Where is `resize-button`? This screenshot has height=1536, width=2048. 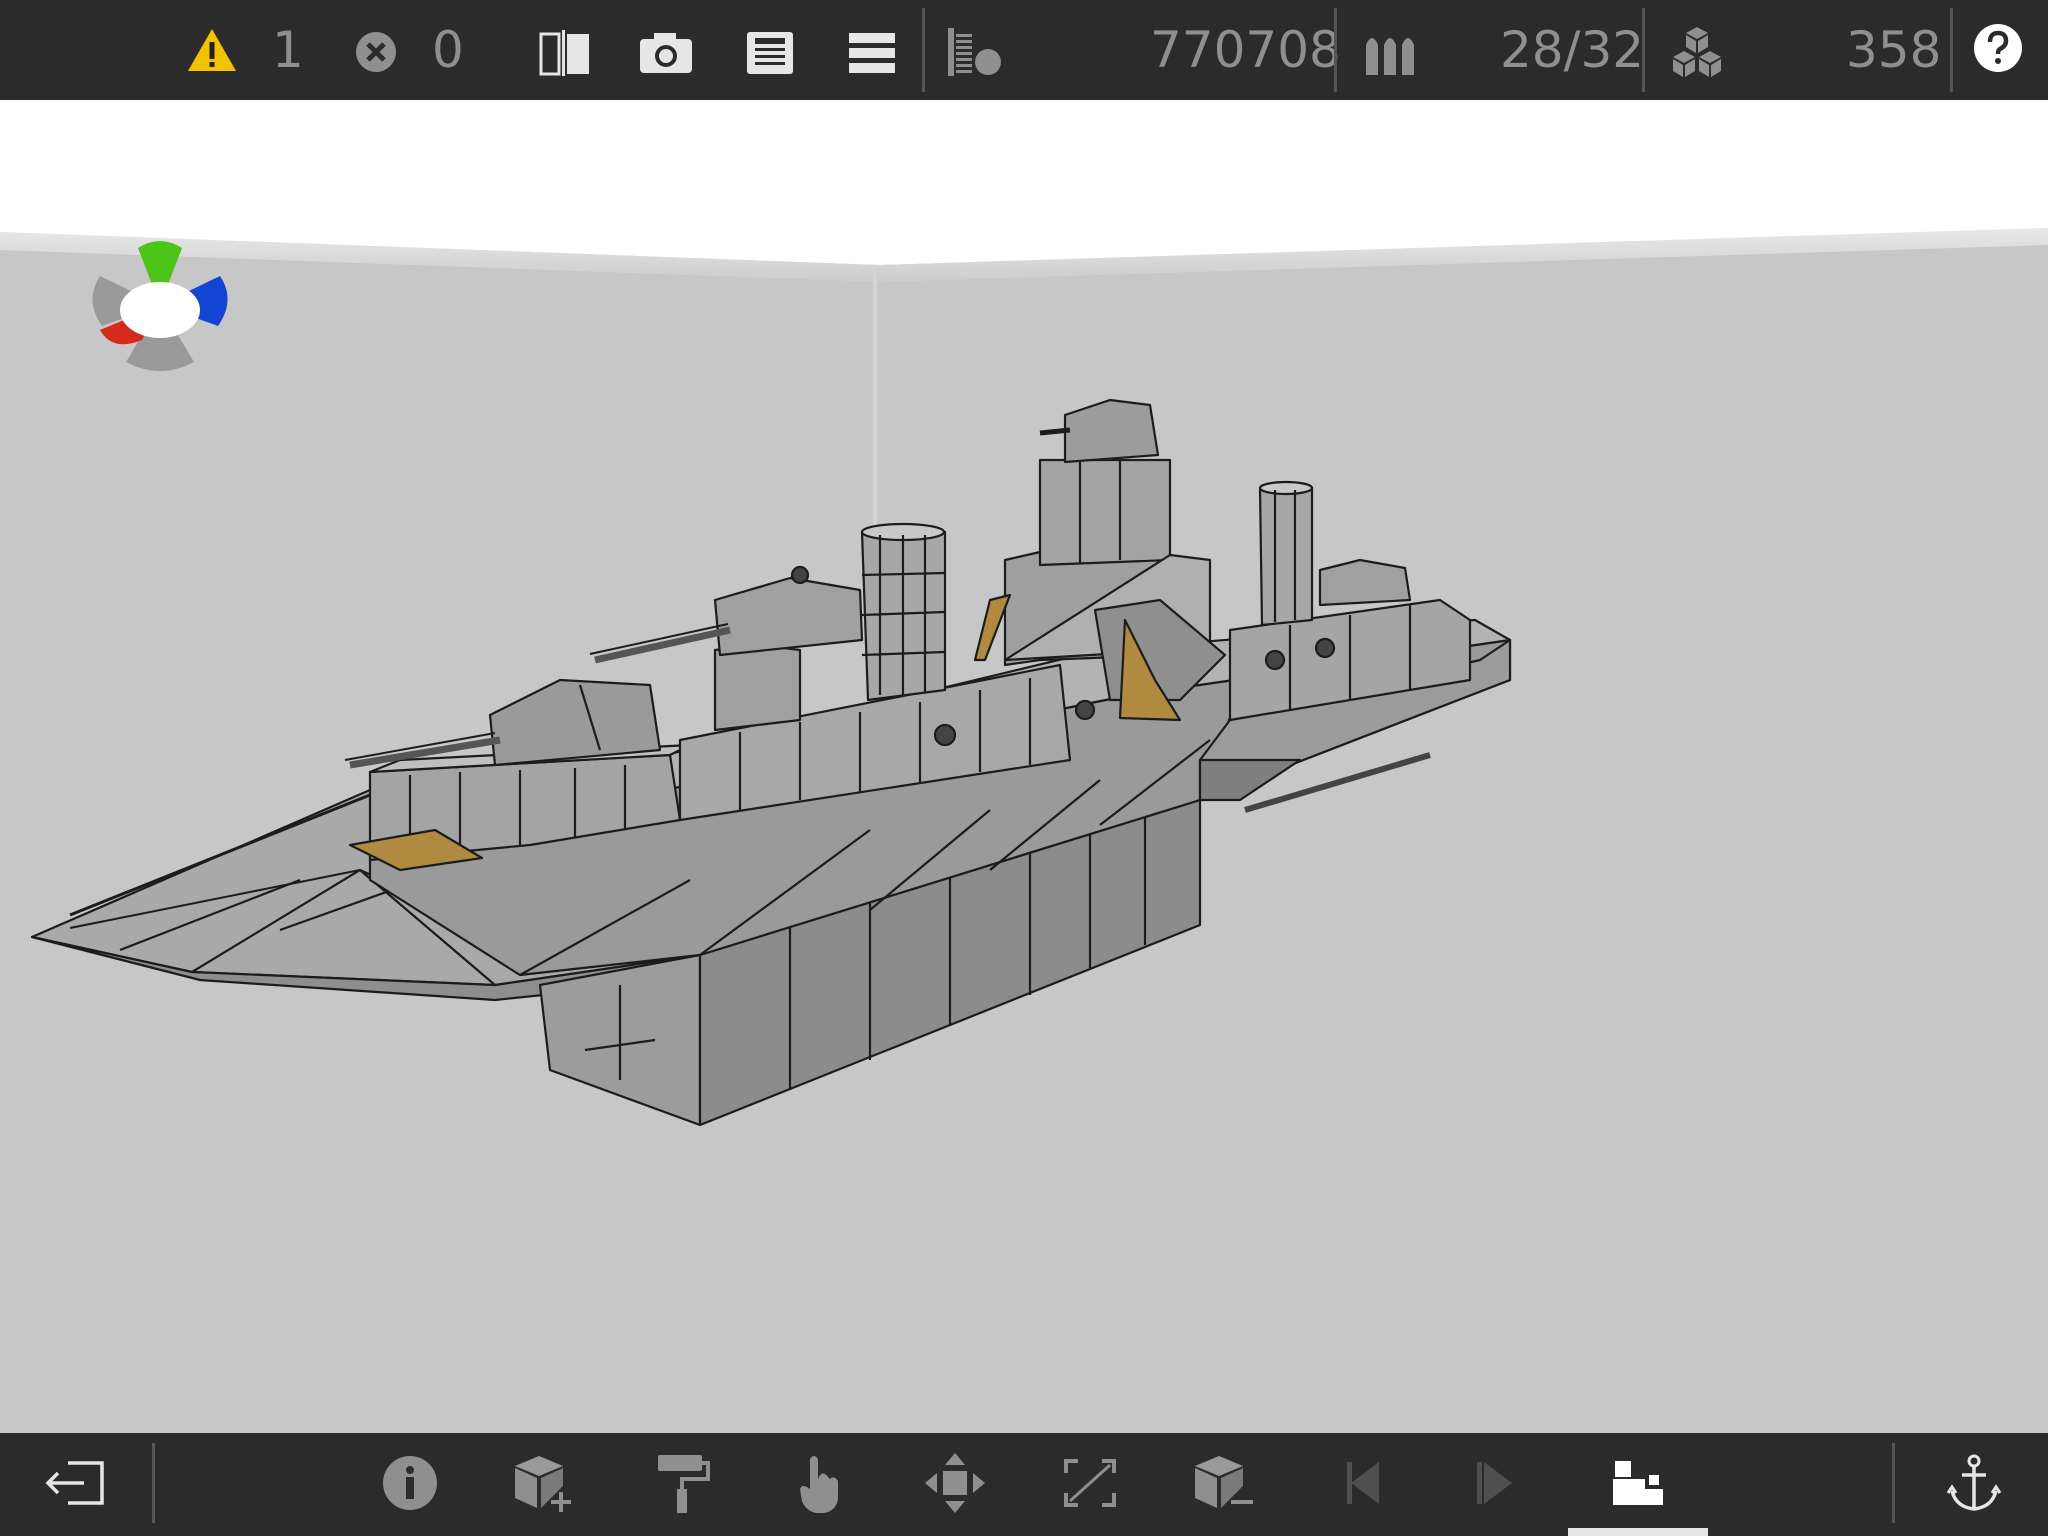 resize-button is located at coordinates (1090, 1485).